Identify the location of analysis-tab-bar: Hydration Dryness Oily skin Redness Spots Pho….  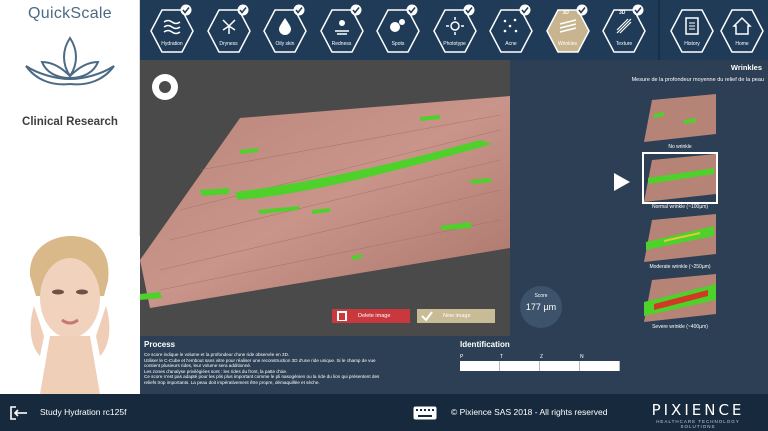
(454, 30).